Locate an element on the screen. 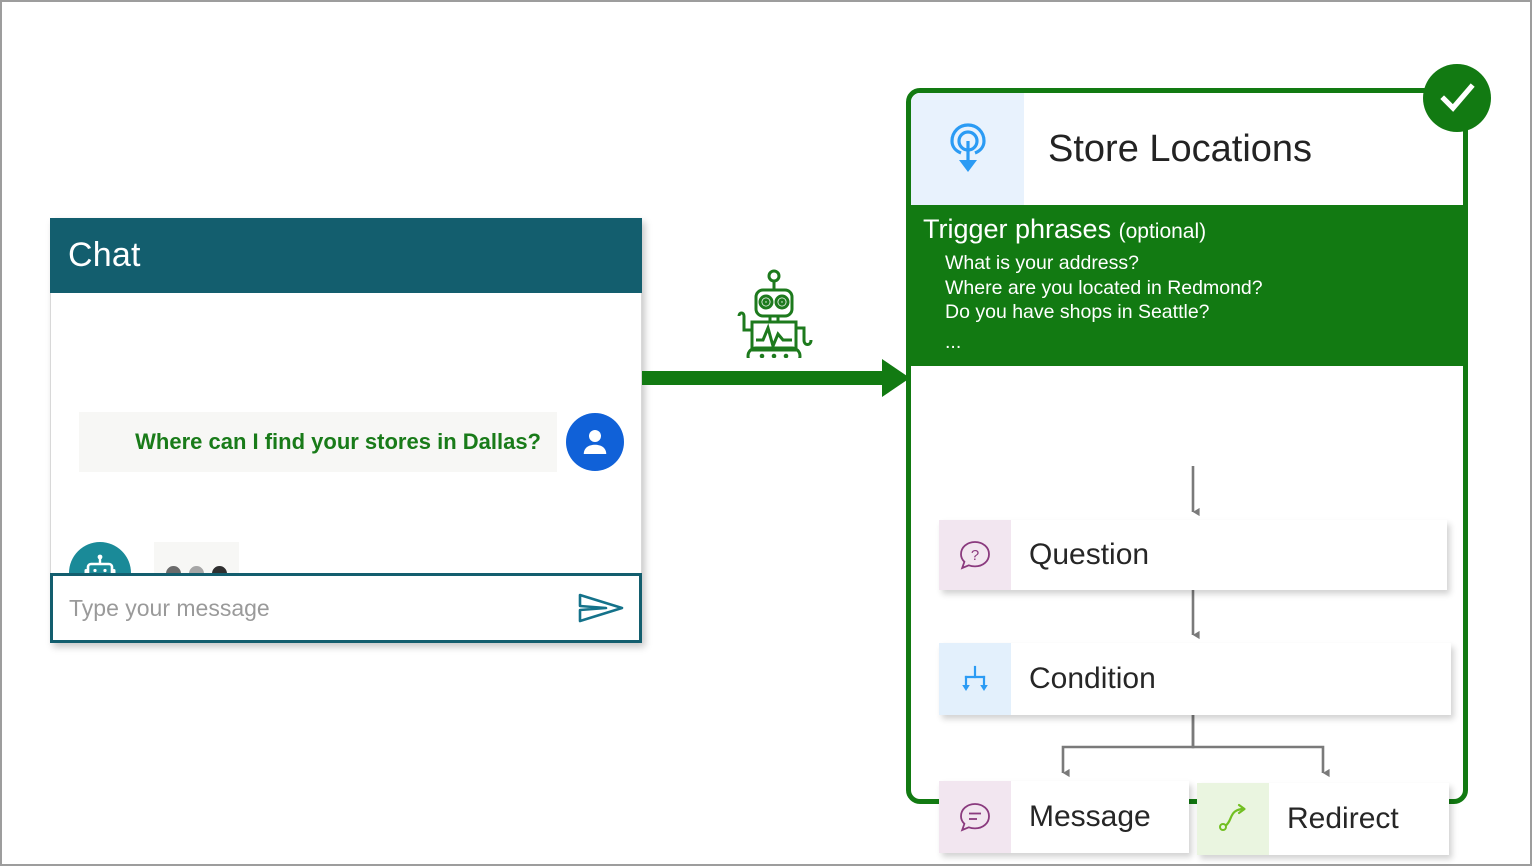 This screenshot has width=1532, height=866. user-message-row: Where can I find your stores in Dallas? is located at coordinates (351, 442).